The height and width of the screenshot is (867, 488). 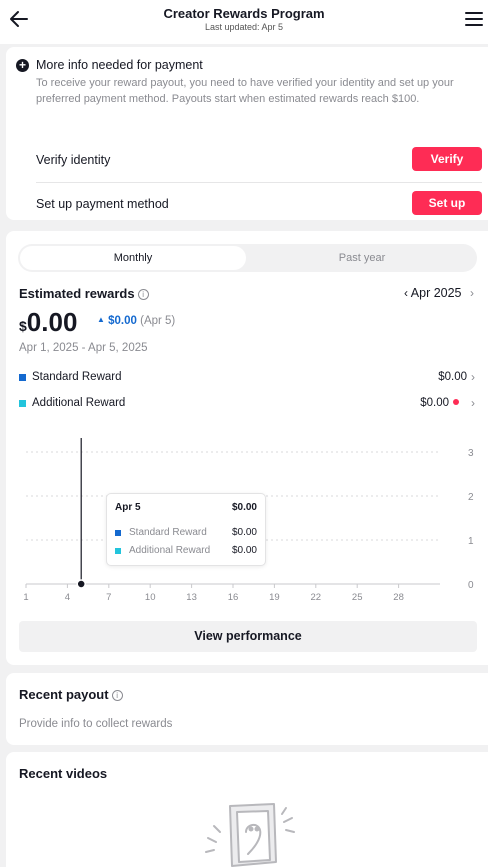 What do you see at coordinates (158, 321) in the screenshot?
I see `delta-date: (Apr 5)` at bounding box center [158, 321].